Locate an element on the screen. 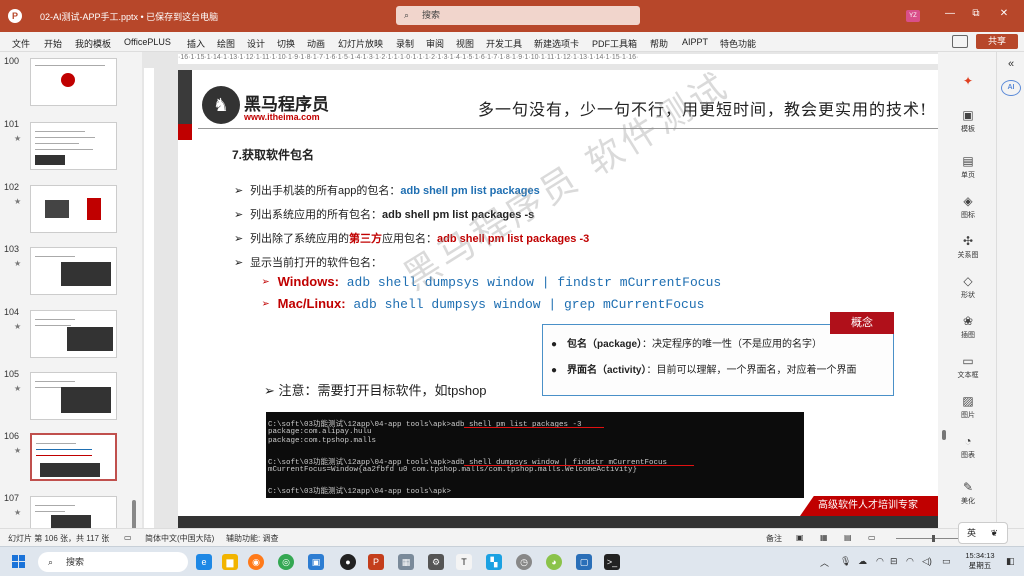 Image resolution: width=1024 pixels, height=576 pixels. panel-item-single-page: ▤ 单页 is located at coordinates (968, 167).